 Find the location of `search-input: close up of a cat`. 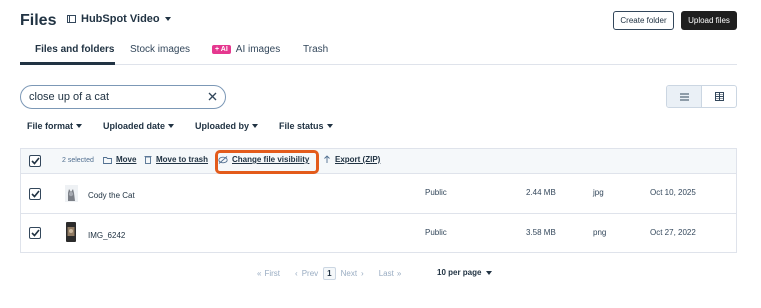

search-input: close up of a cat is located at coordinates (123, 97).